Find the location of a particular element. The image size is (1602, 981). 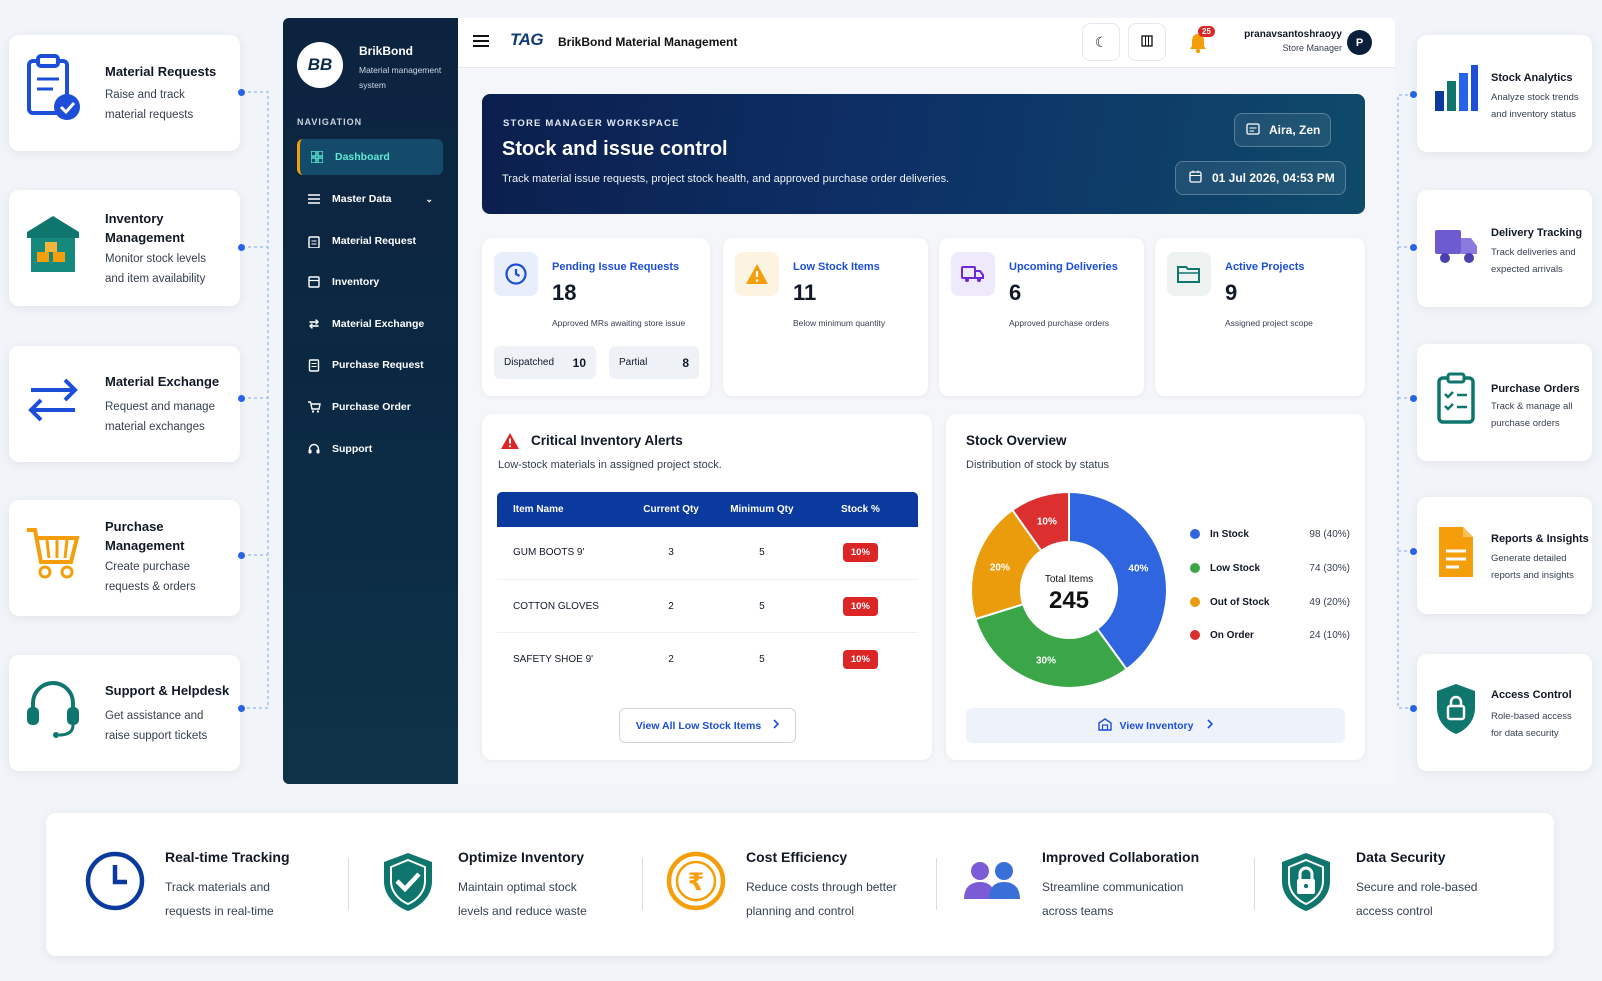

headset-icon is located at coordinates (53, 708).